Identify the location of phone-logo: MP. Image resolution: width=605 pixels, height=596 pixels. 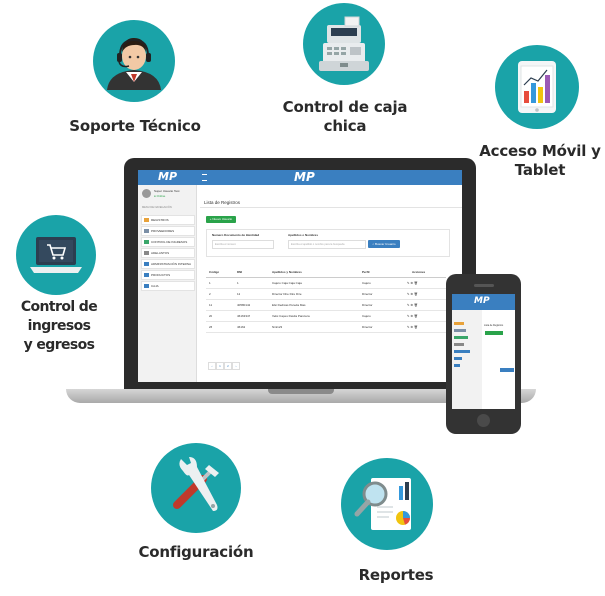
(482, 301).